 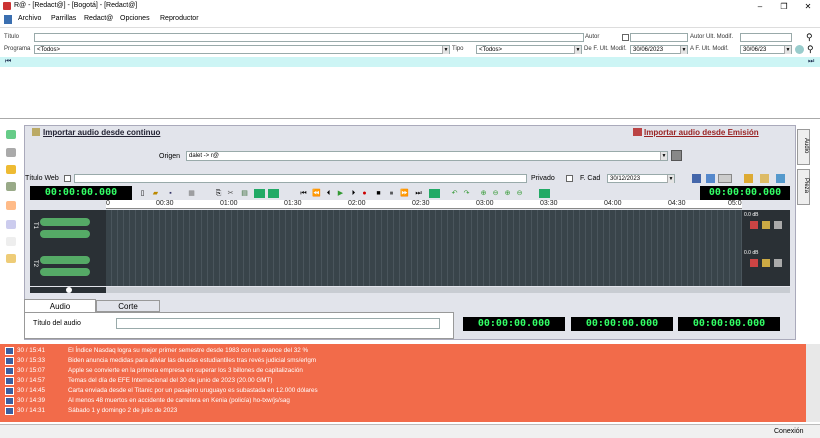 I want to click on record-icon: ●, so click(x=364, y=193).